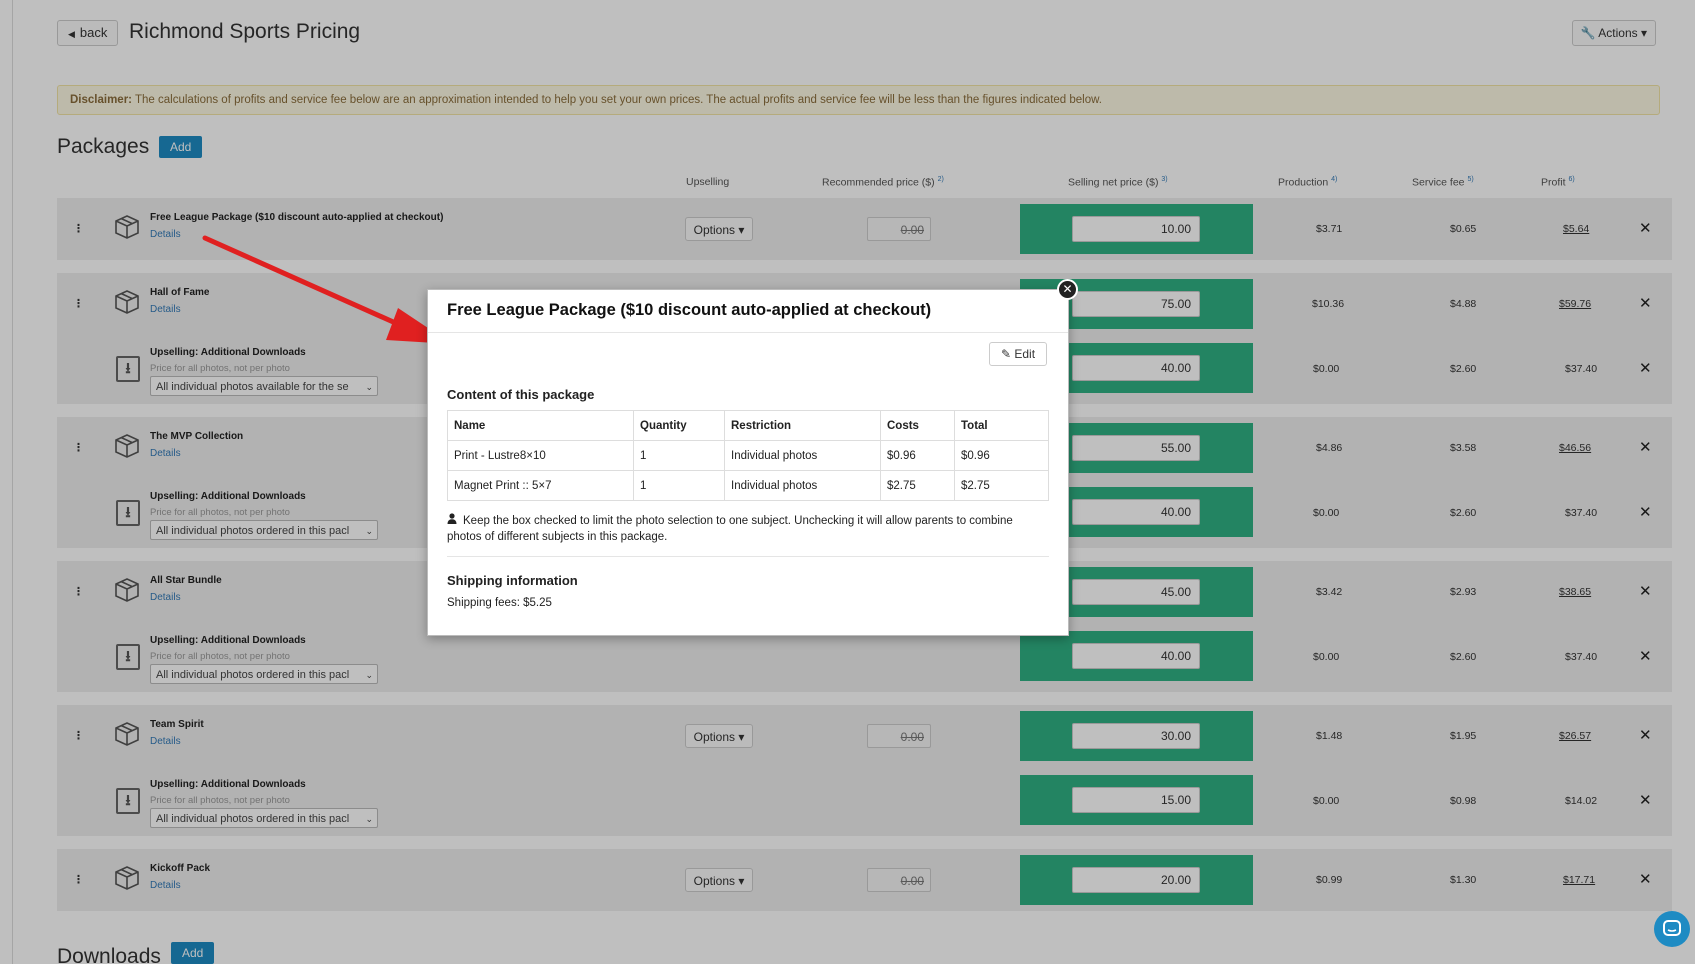  I want to click on user-icon, so click(452, 518).